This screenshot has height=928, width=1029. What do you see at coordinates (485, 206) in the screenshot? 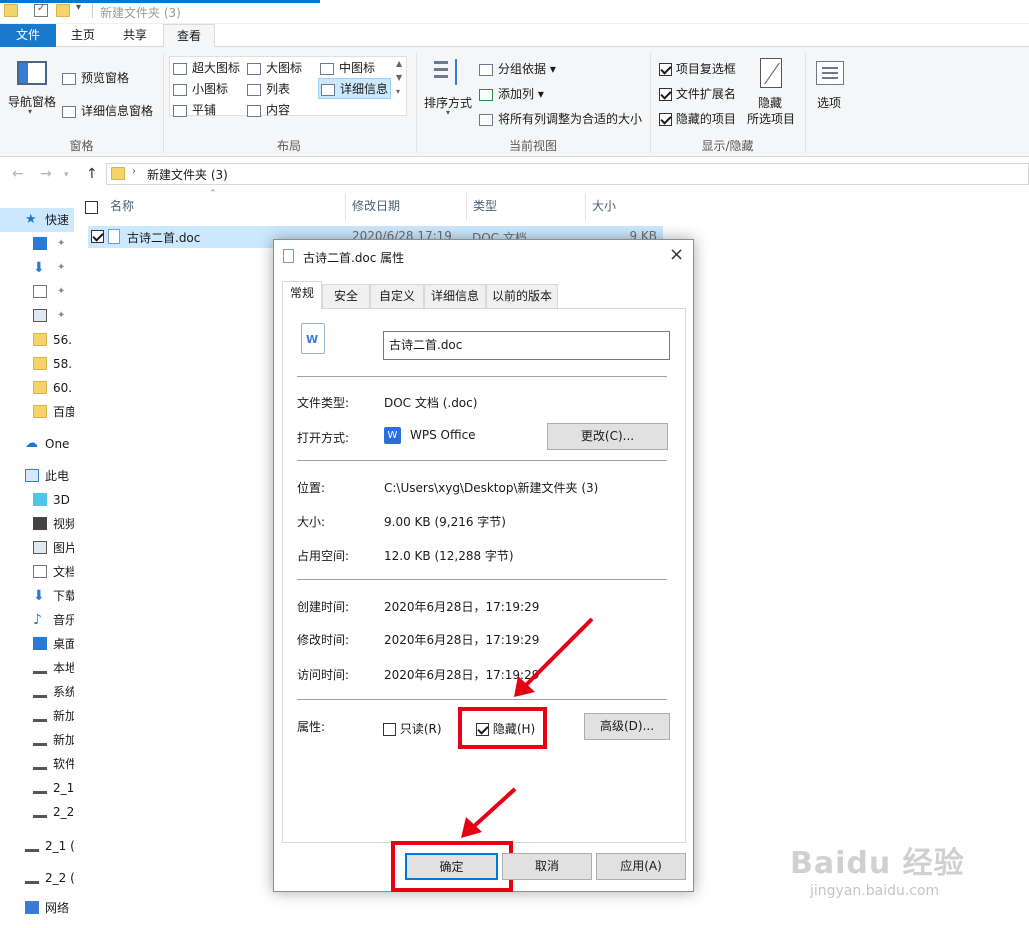
I see `column-header-type: 类型` at bounding box center [485, 206].